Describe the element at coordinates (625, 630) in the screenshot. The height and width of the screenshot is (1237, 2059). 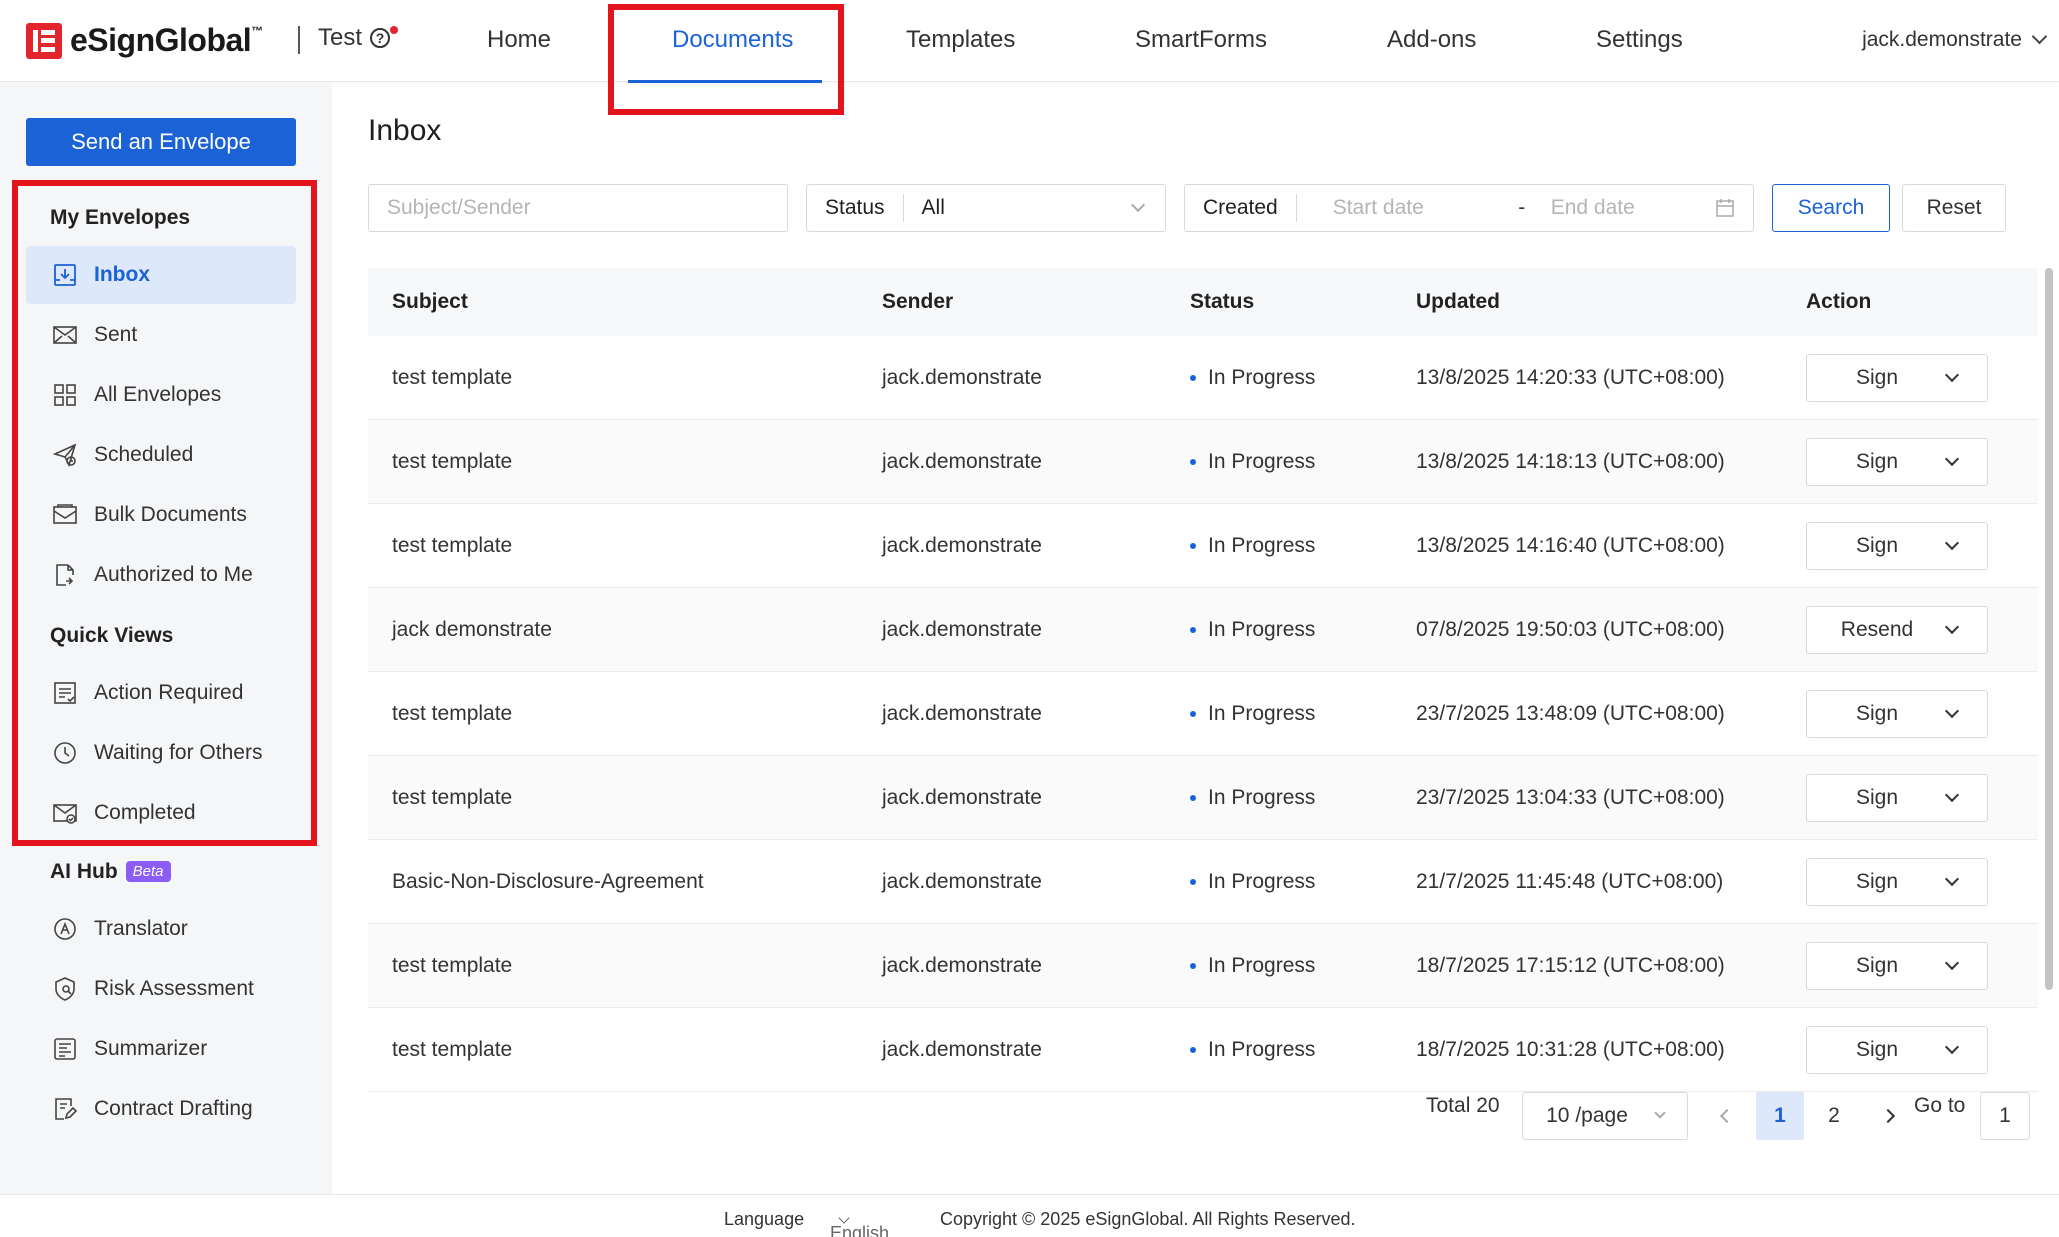
I see `cell-subject: jack demonstrate` at that location.